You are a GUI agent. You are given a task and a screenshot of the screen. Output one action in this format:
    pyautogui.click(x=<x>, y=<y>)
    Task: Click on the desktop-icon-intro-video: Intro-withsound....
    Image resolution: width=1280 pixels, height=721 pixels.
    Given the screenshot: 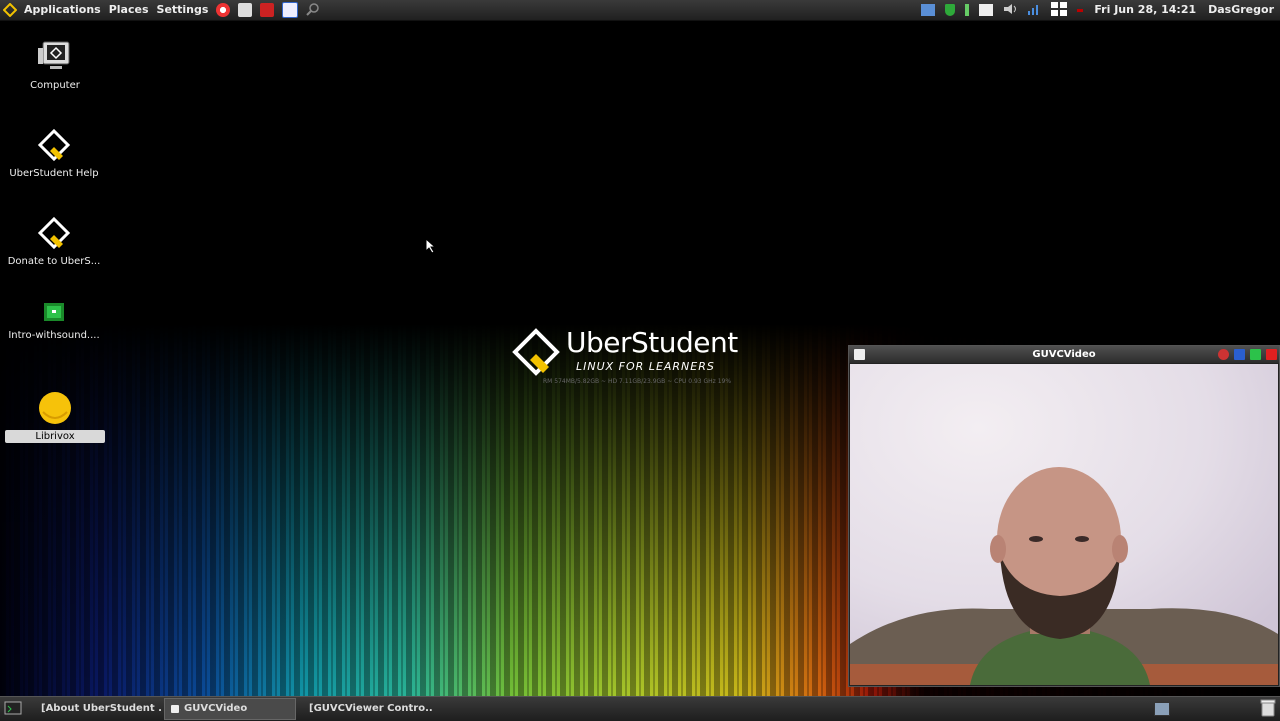 What is the action you would take?
    pyautogui.click(x=54, y=320)
    